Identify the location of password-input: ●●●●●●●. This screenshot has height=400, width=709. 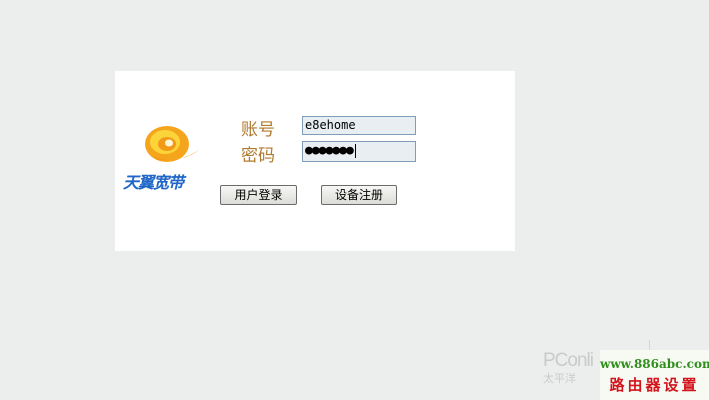
(359, 151).